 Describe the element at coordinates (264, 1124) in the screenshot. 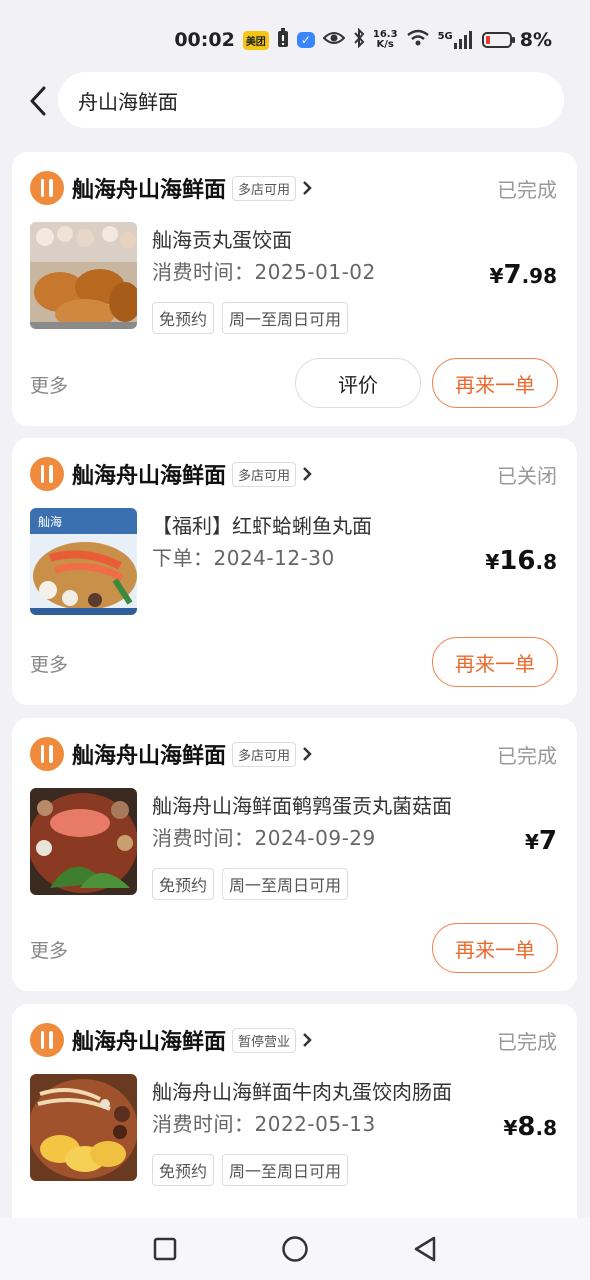

I see `order-date: 消费时间：2022-05-13` at that location.